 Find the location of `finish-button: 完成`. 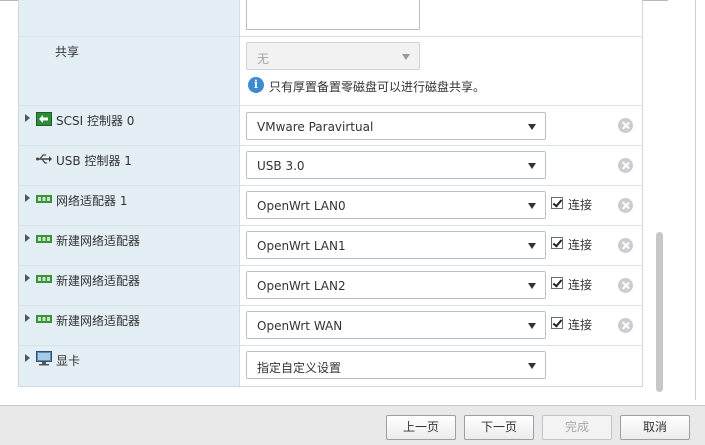

finish-button: 完成 is located at coordinates (577, 427).